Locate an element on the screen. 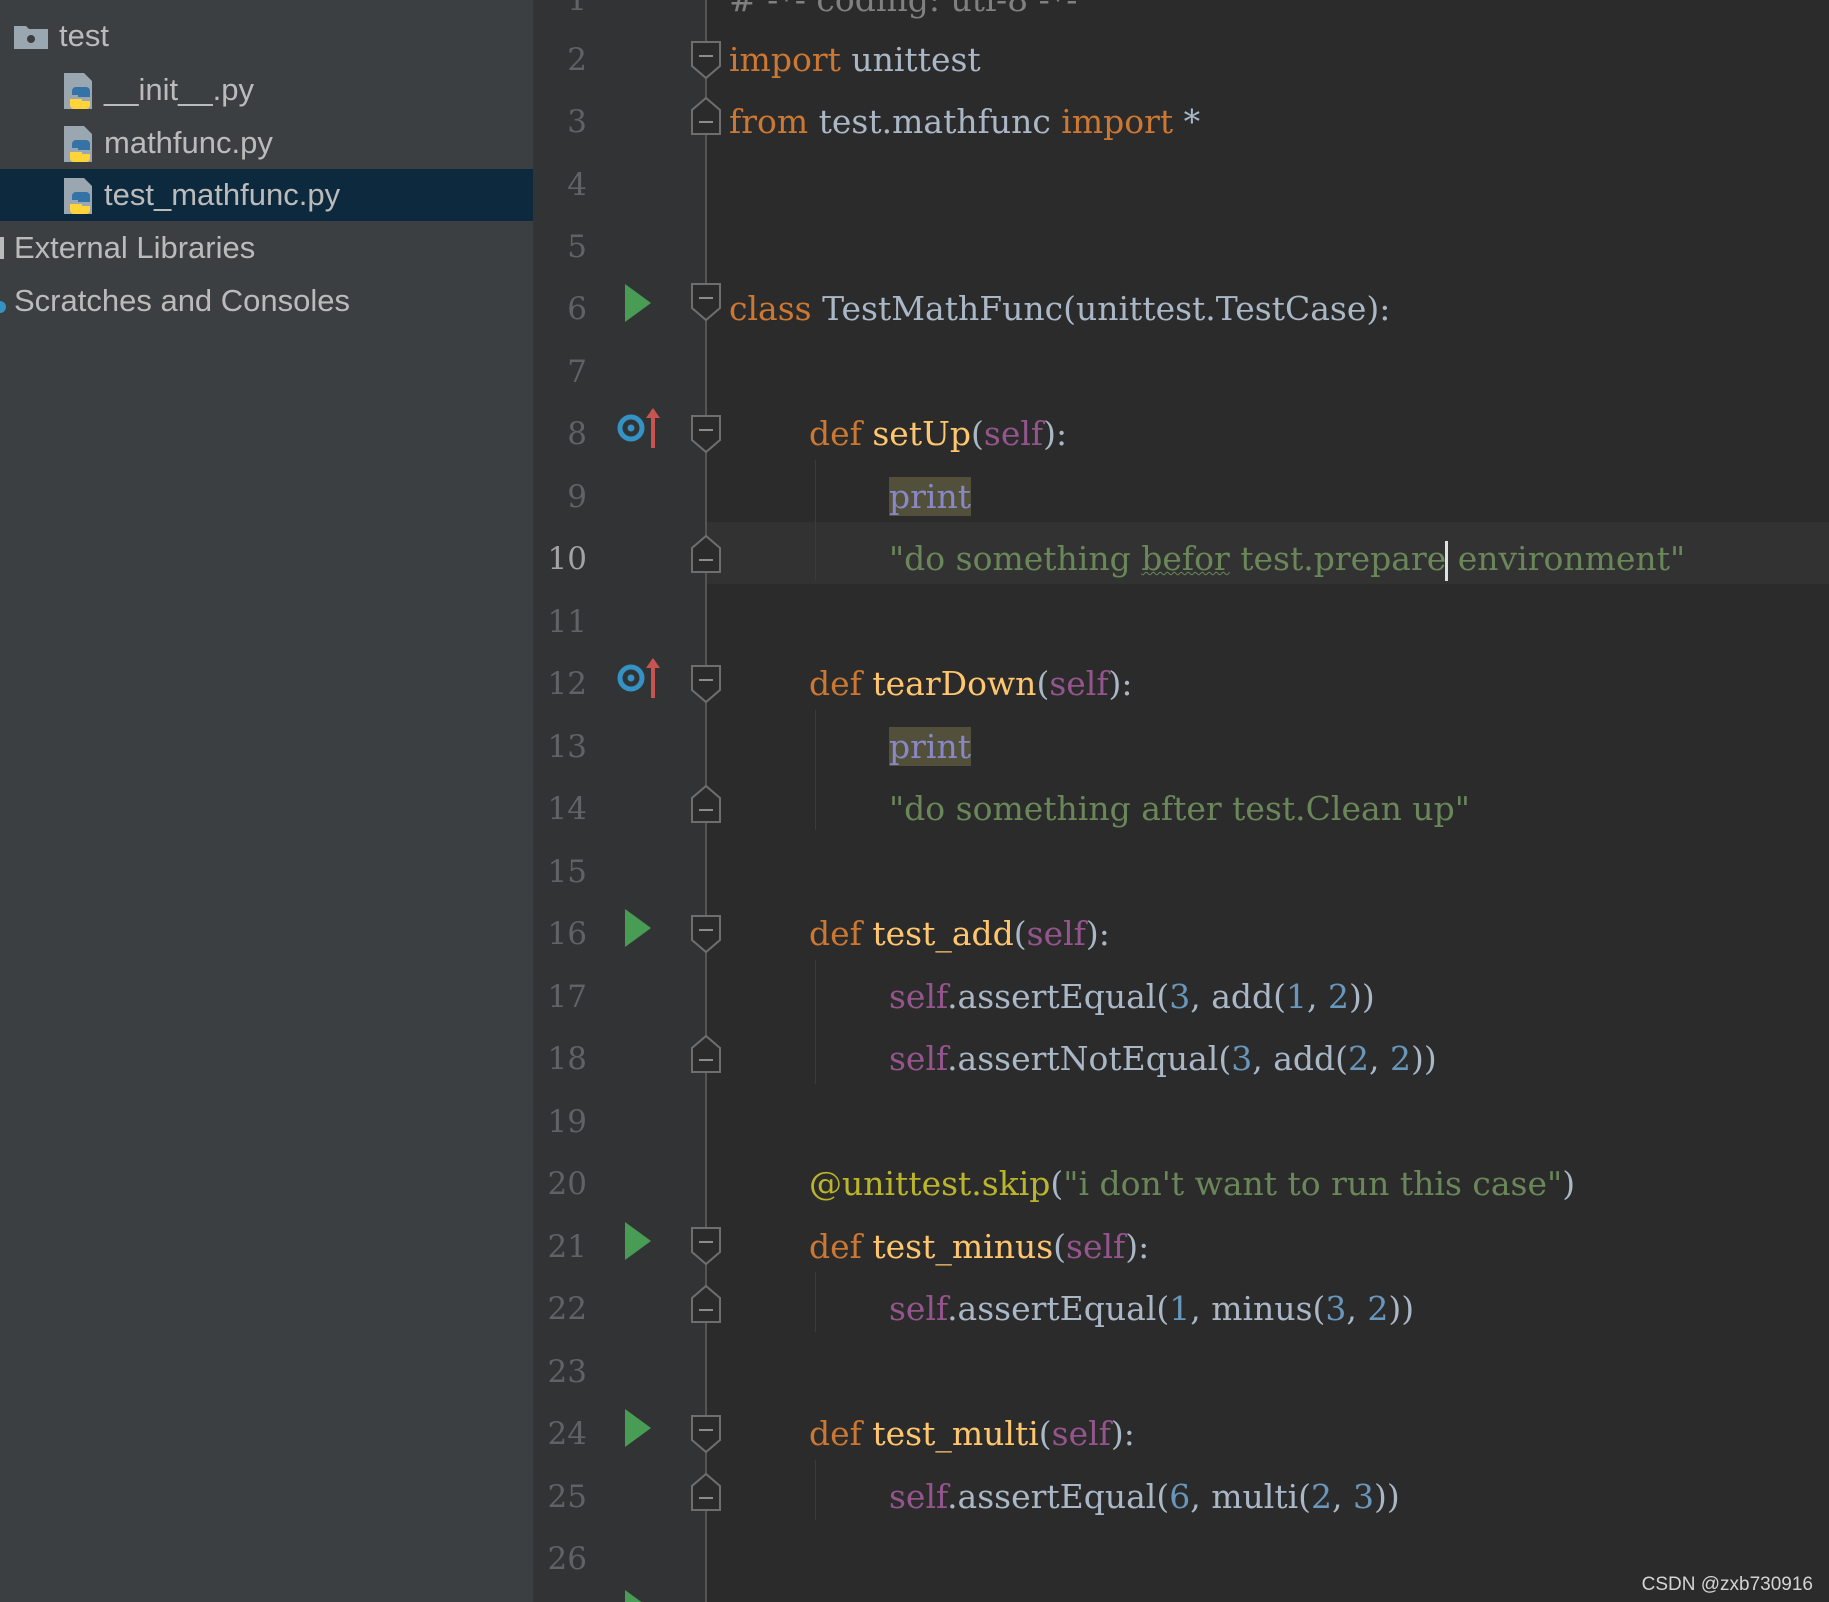  line-number: 21 is located at coordinates (567, 1247).